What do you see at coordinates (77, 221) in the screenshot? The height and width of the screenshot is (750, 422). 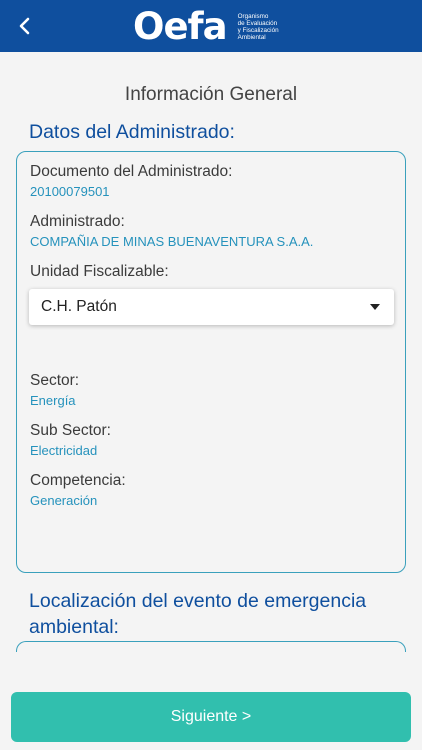 I see `administrado-label: Administrado:` at bounding box center [77, 221].